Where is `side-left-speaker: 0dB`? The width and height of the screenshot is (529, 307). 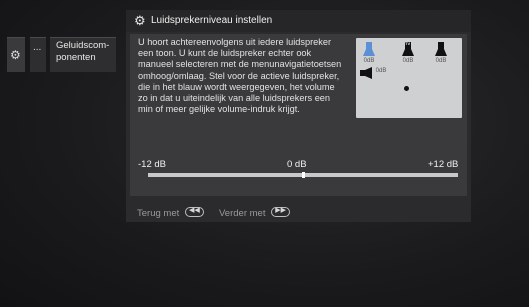
side-left-speaker: 0dB is located at coordinates (373, 75).